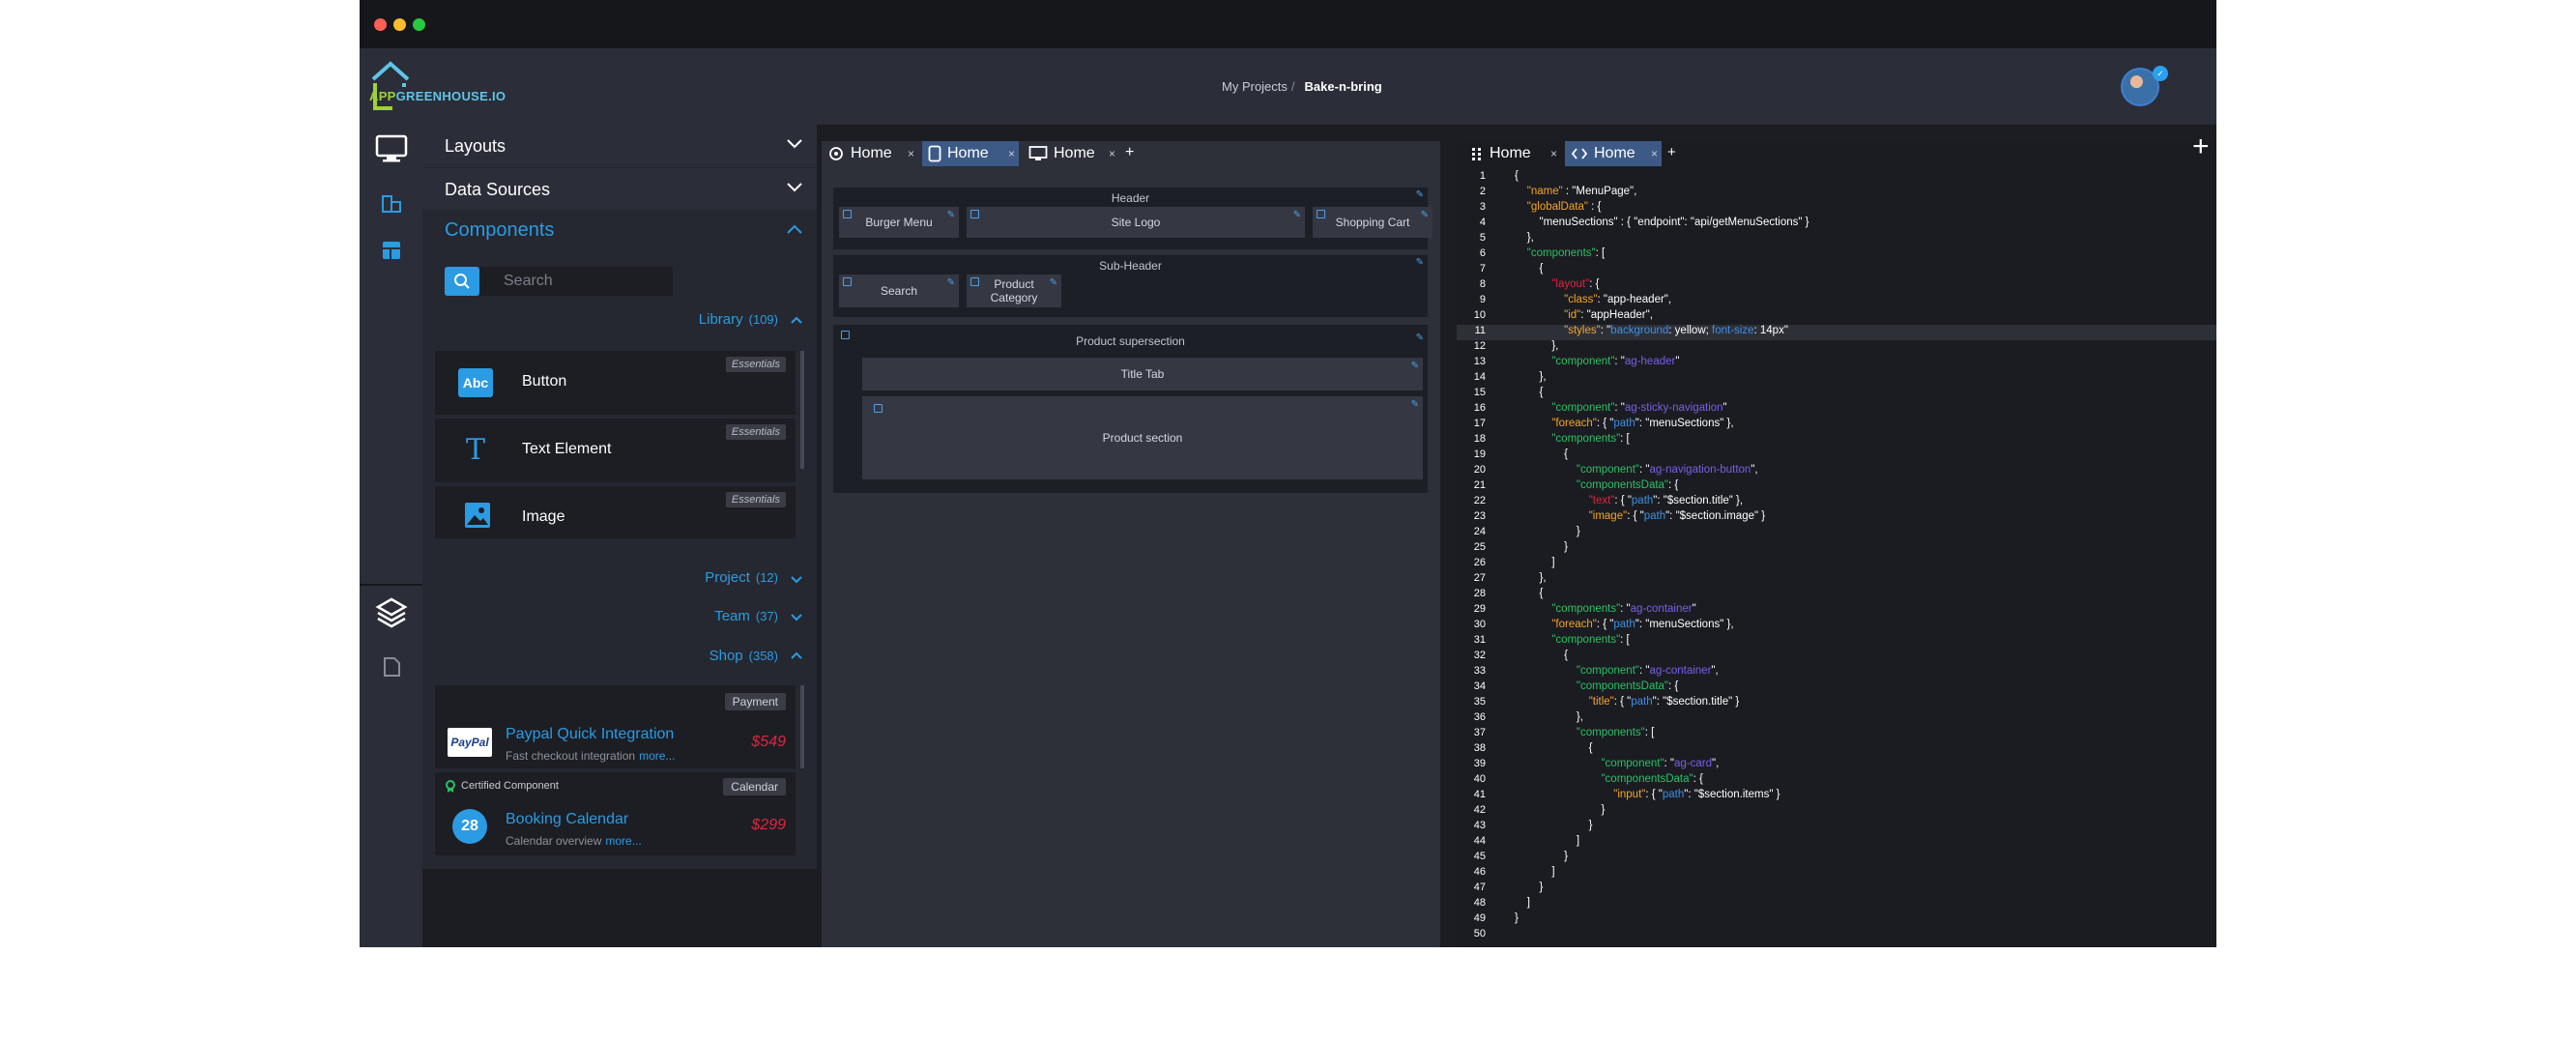 The image size is (2576, 1041). Describe the element at coordinates (743, 656) in the screenshot. I see `category-shop: Shop (358)` at that location.